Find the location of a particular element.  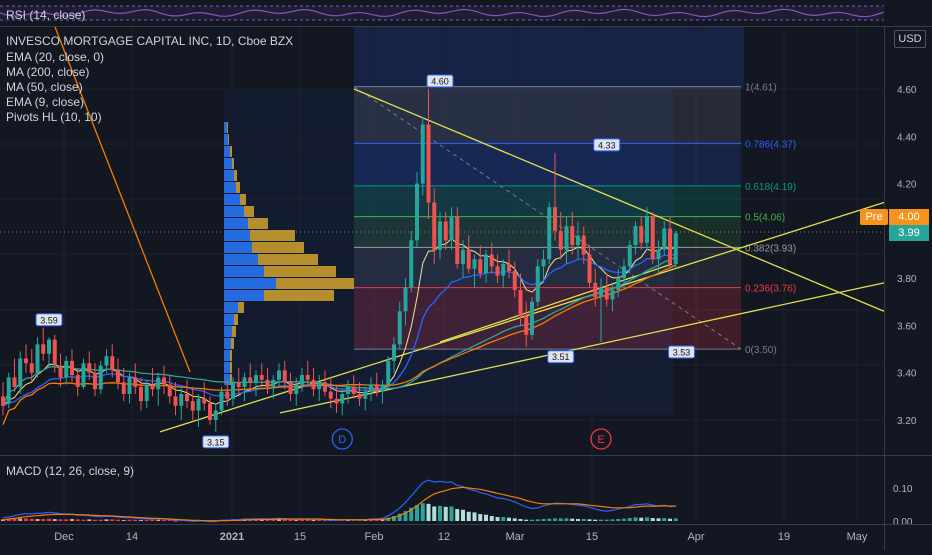

currency-button: USD is located at coordinates (910, 39).